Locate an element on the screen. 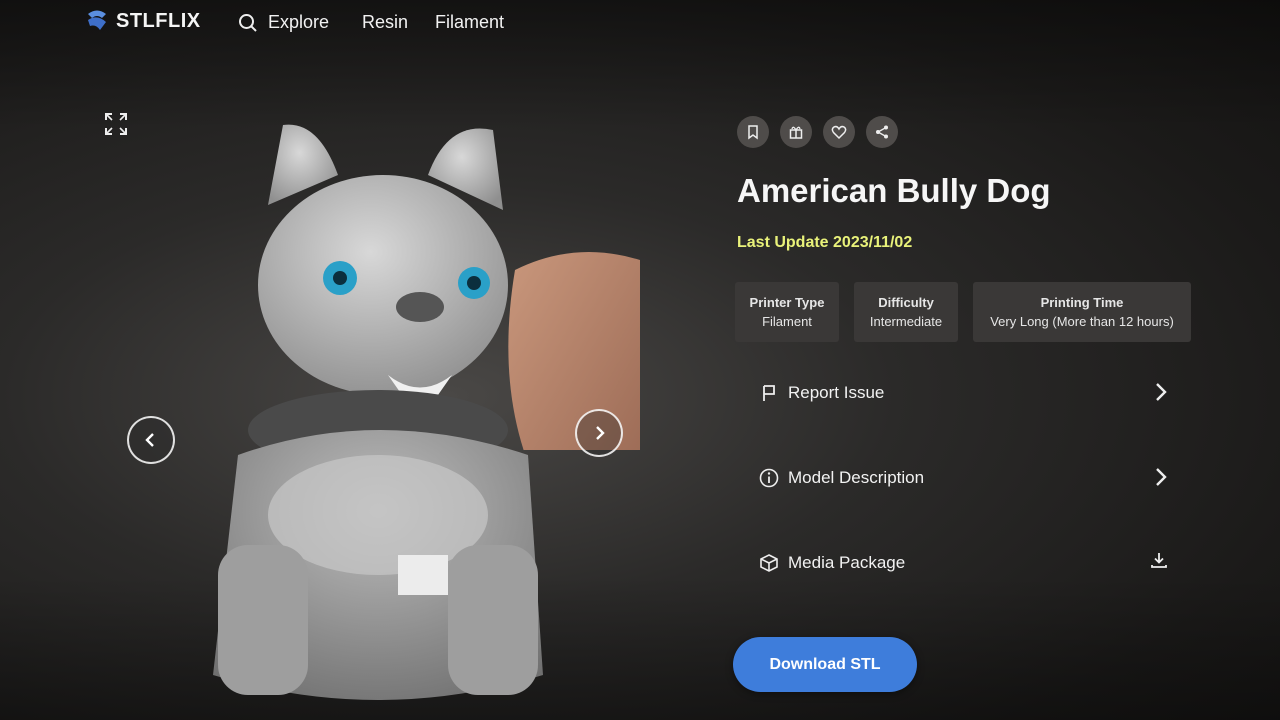  heart-icon is located at coordinates (839, 132).